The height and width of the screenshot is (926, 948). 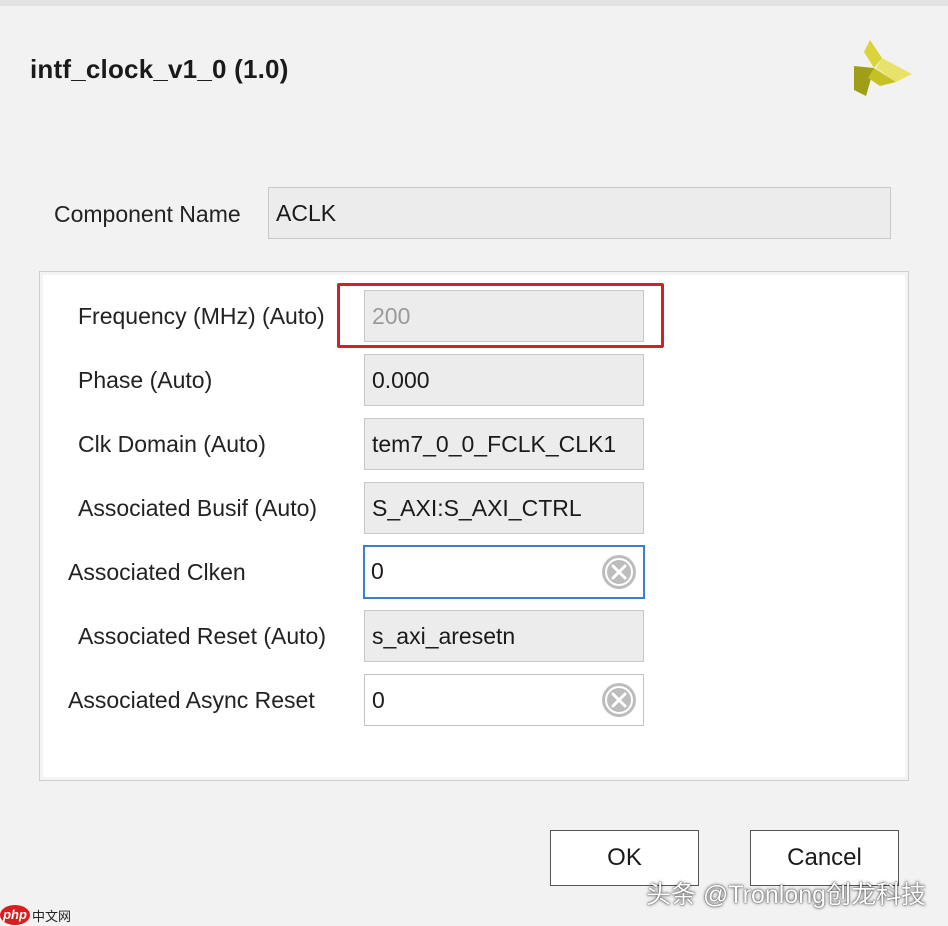 What do you see at coordinates (202, 636) in the screenshot?
I see `associated-reset-label: Associated Reset (Auto)` at bounding box center [202, 636].